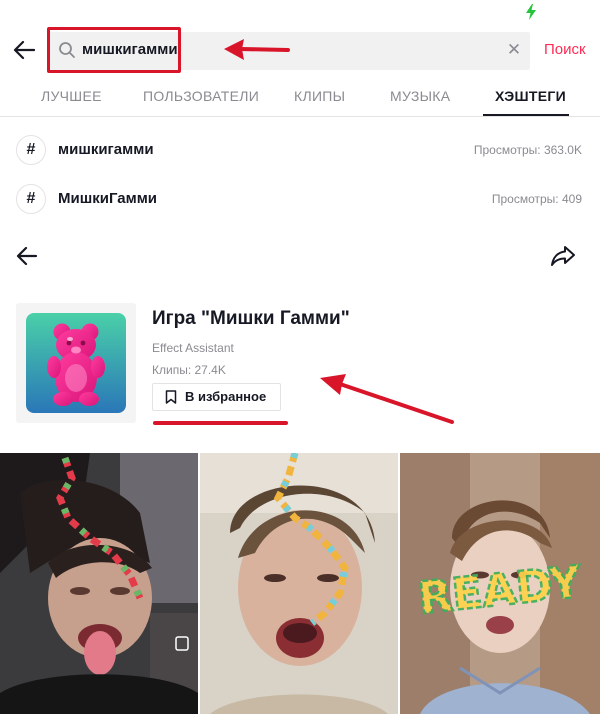 Image resolution: width=600 pixels, height=714 pixels. Describe the element at coordinates (76, 363) in the screenshot. I see `gummy-bear-icon` at that location.